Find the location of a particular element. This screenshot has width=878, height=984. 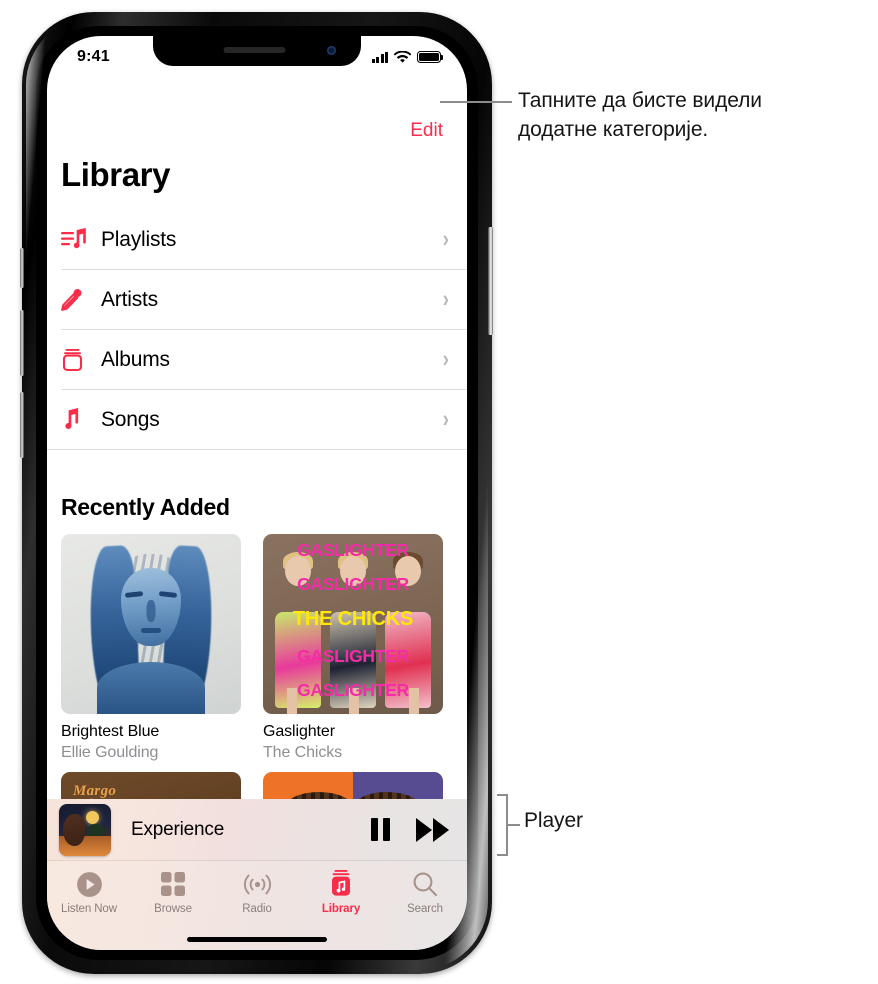

sidebar-item-label: Albums is located at coordinates (135, 359).